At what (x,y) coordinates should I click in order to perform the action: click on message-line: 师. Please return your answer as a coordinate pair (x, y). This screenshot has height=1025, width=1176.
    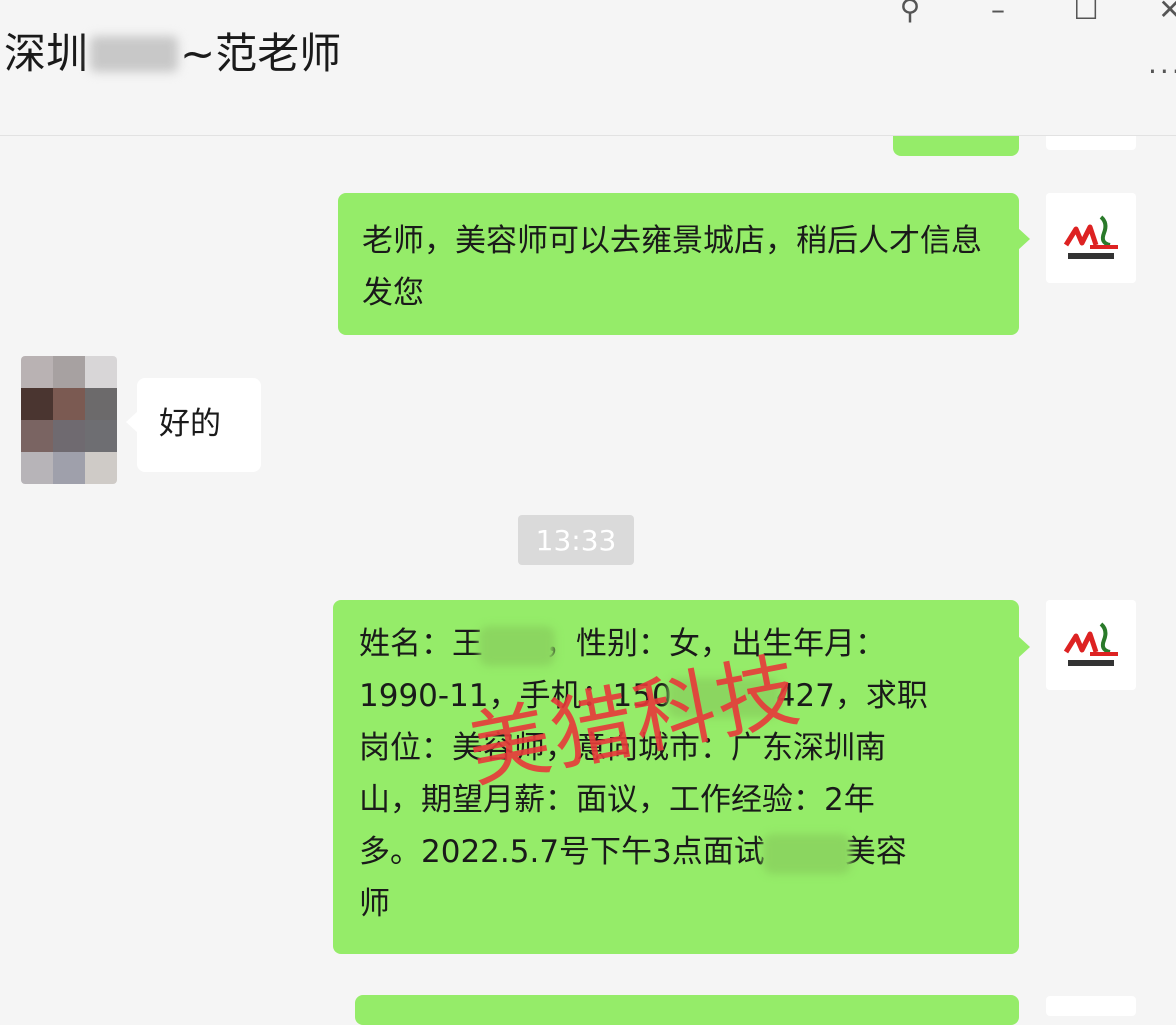
    Looking at the image, I should click on (374, 904).